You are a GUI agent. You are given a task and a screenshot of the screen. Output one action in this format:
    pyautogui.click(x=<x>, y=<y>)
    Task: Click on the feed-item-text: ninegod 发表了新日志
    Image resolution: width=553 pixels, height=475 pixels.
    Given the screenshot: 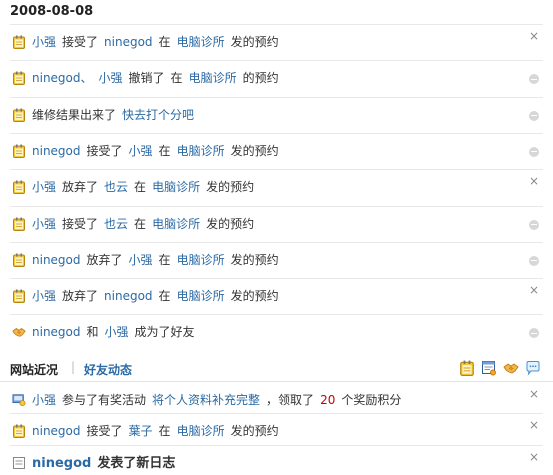 What is the action you would take?
    pyautogui.click(x=106, y=463)
    